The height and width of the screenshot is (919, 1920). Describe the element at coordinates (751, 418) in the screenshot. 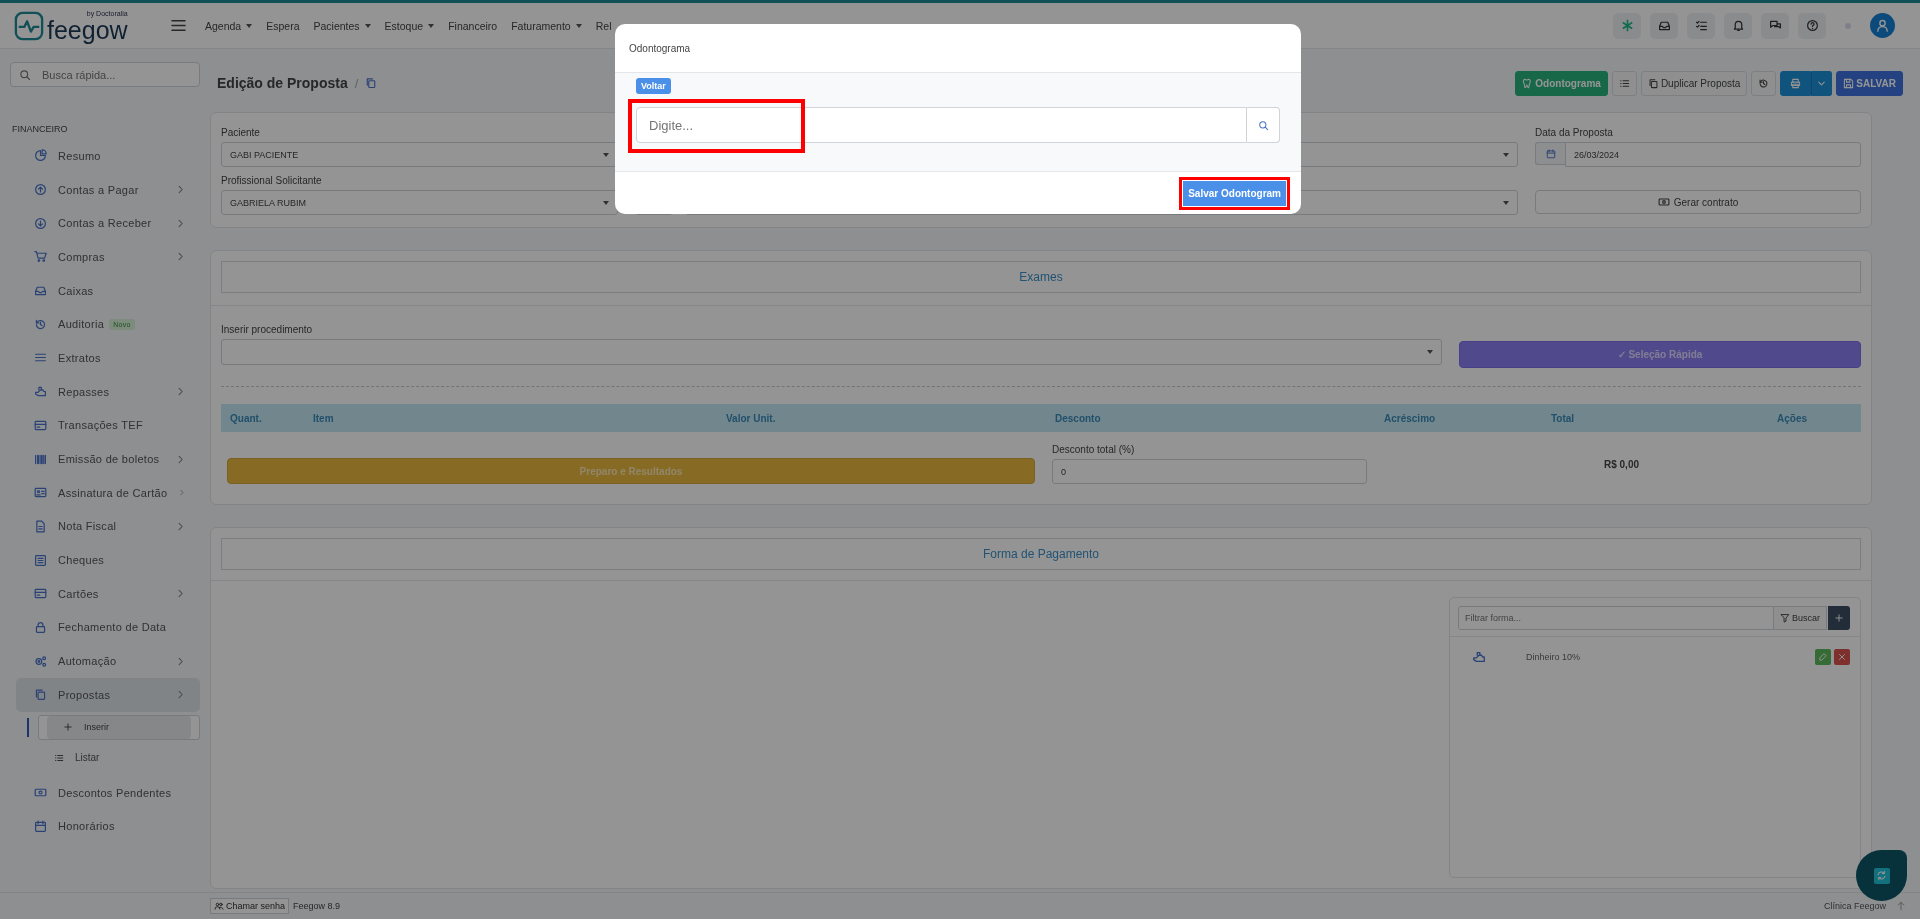

I see `column-header: Valor Unit.` at that location.